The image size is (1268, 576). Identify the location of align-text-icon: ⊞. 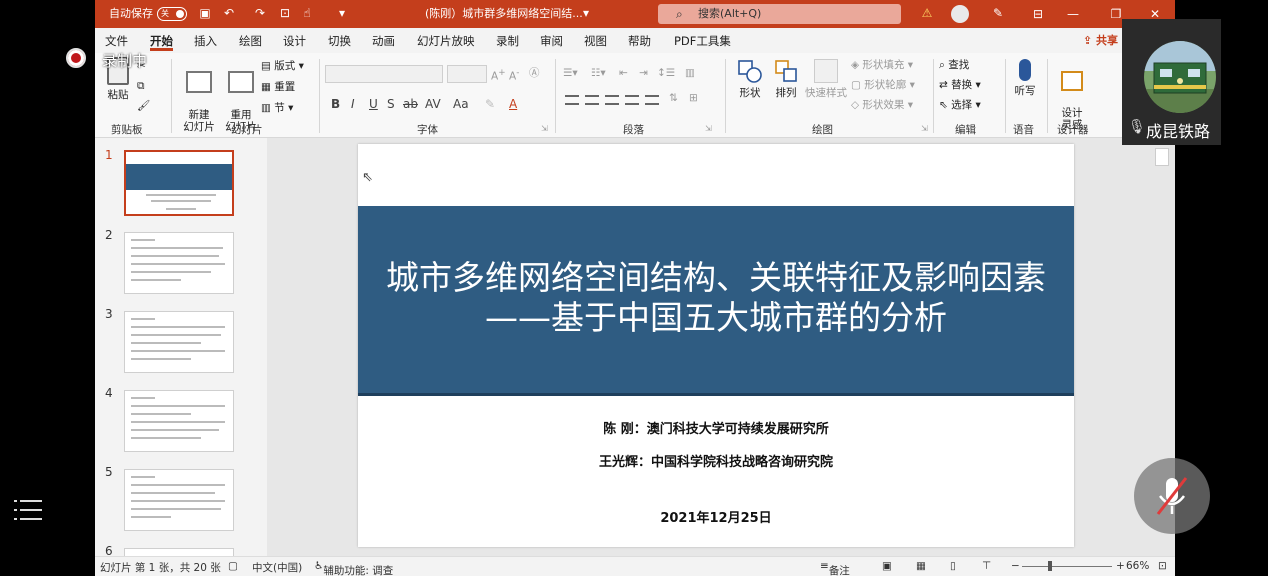
(693, 98).